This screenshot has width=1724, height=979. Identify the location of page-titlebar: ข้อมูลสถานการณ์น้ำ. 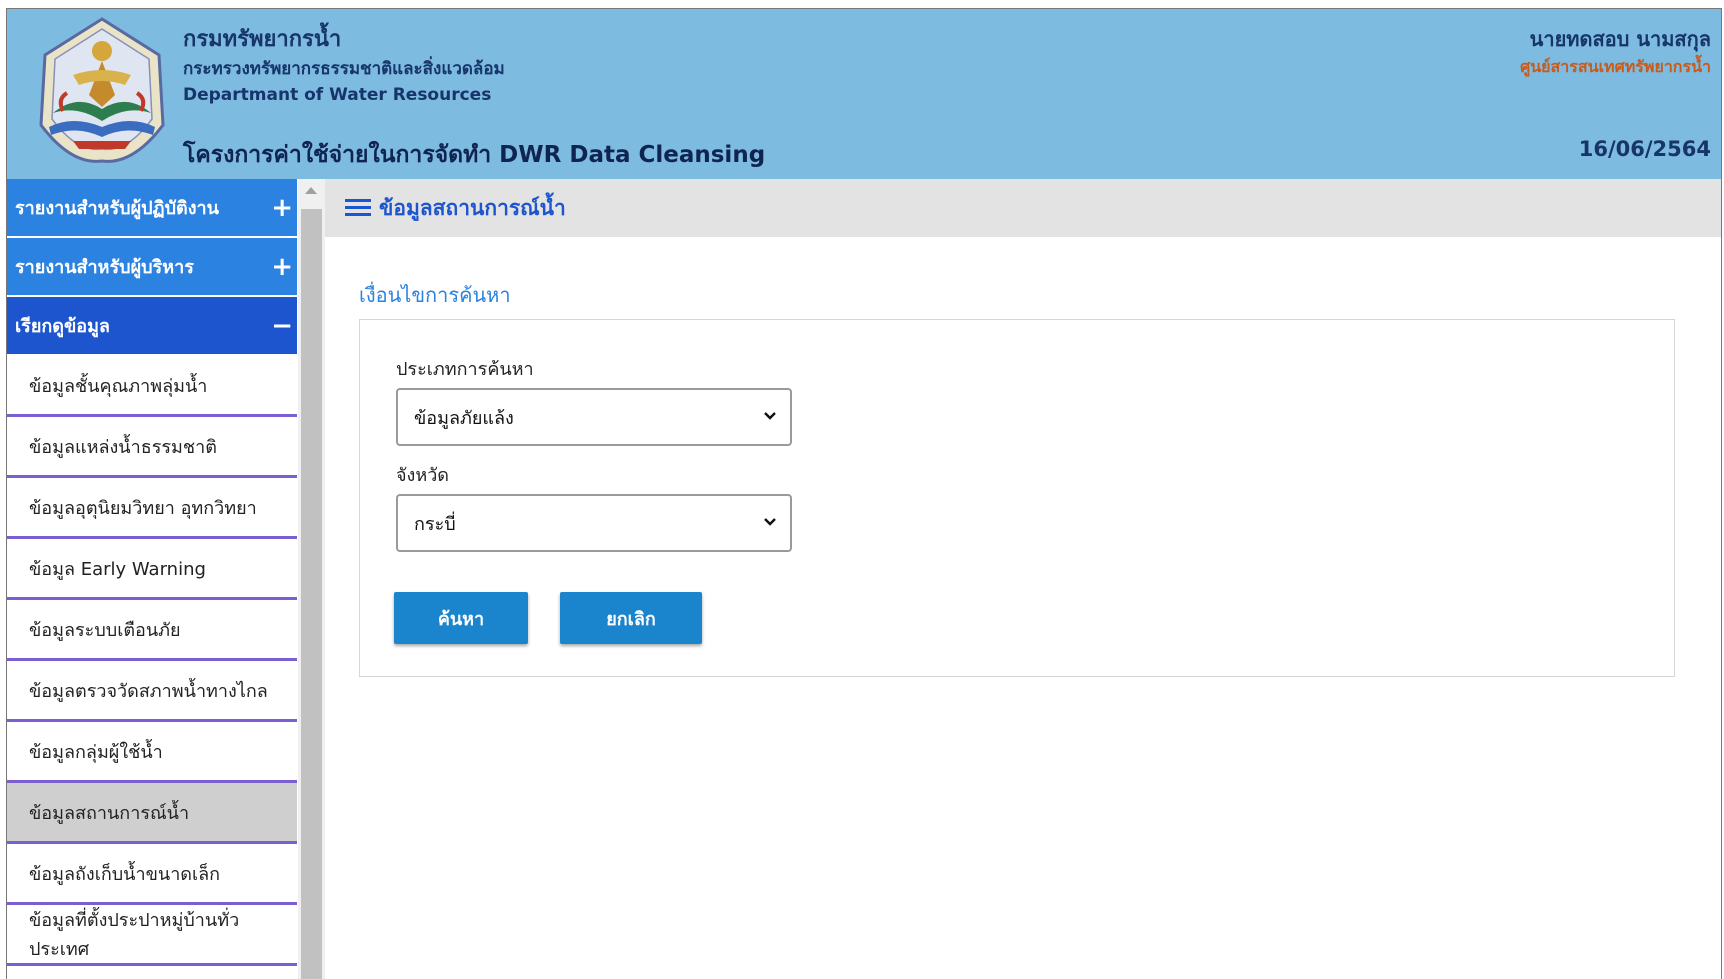
(1023, 208).